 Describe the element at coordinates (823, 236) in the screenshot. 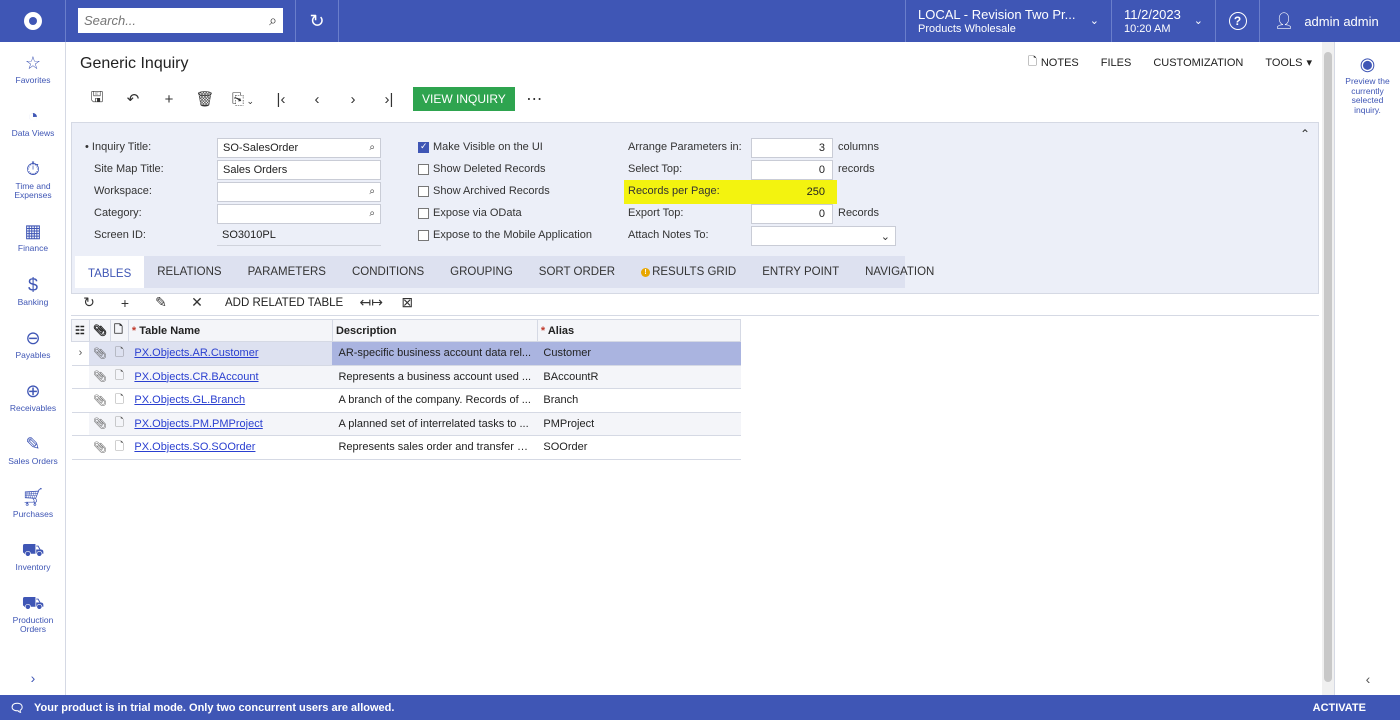

I see `attach-notes-select: ⌄` at that location.